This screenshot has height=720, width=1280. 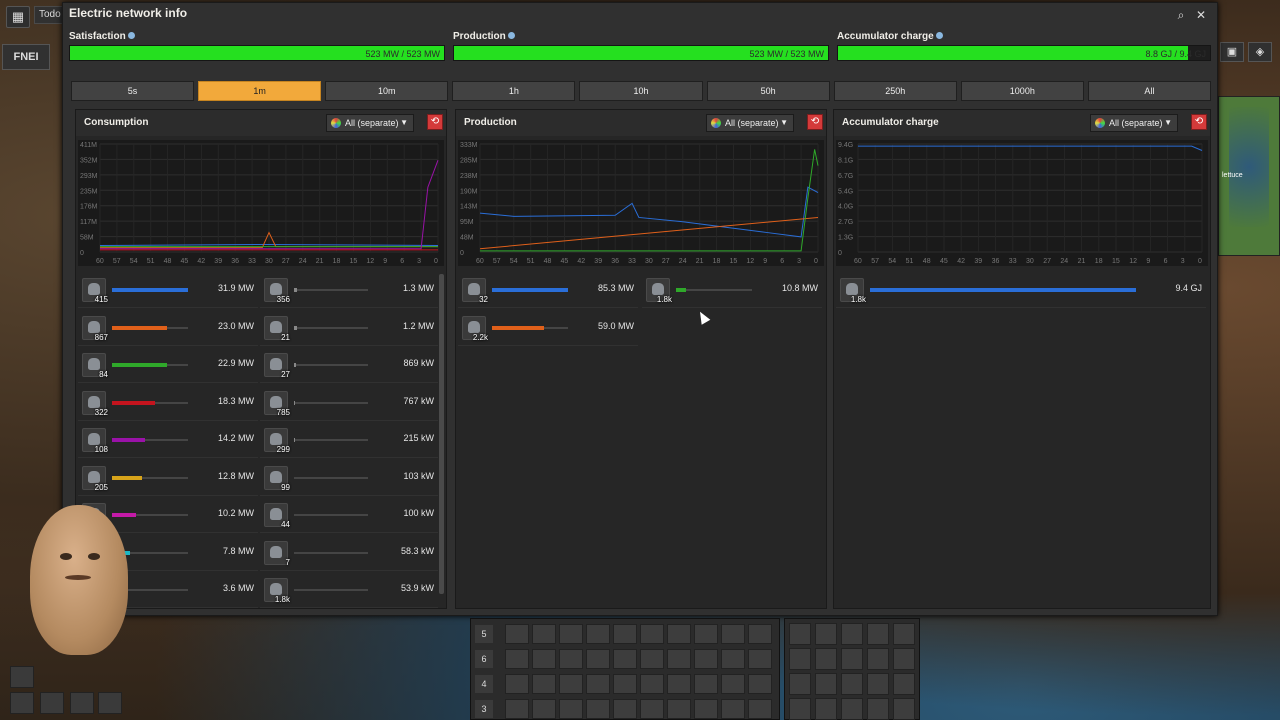 I want to click on consumption-right-row: 21 1.2 MW, so click(x=349, y=328).